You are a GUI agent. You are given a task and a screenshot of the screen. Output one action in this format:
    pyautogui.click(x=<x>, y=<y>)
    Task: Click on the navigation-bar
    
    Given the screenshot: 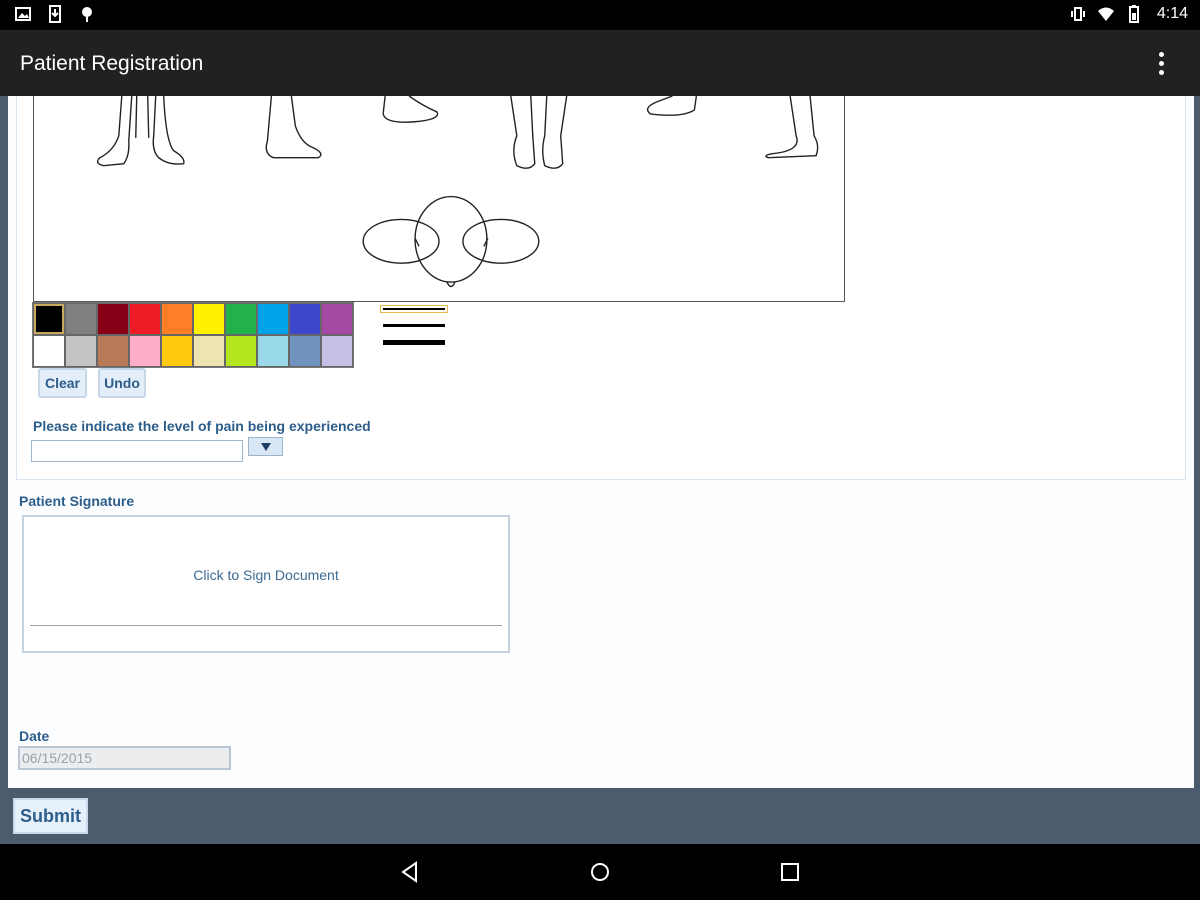 What is the action you would take?
    pyautogui.click(x=600, y=872)
    